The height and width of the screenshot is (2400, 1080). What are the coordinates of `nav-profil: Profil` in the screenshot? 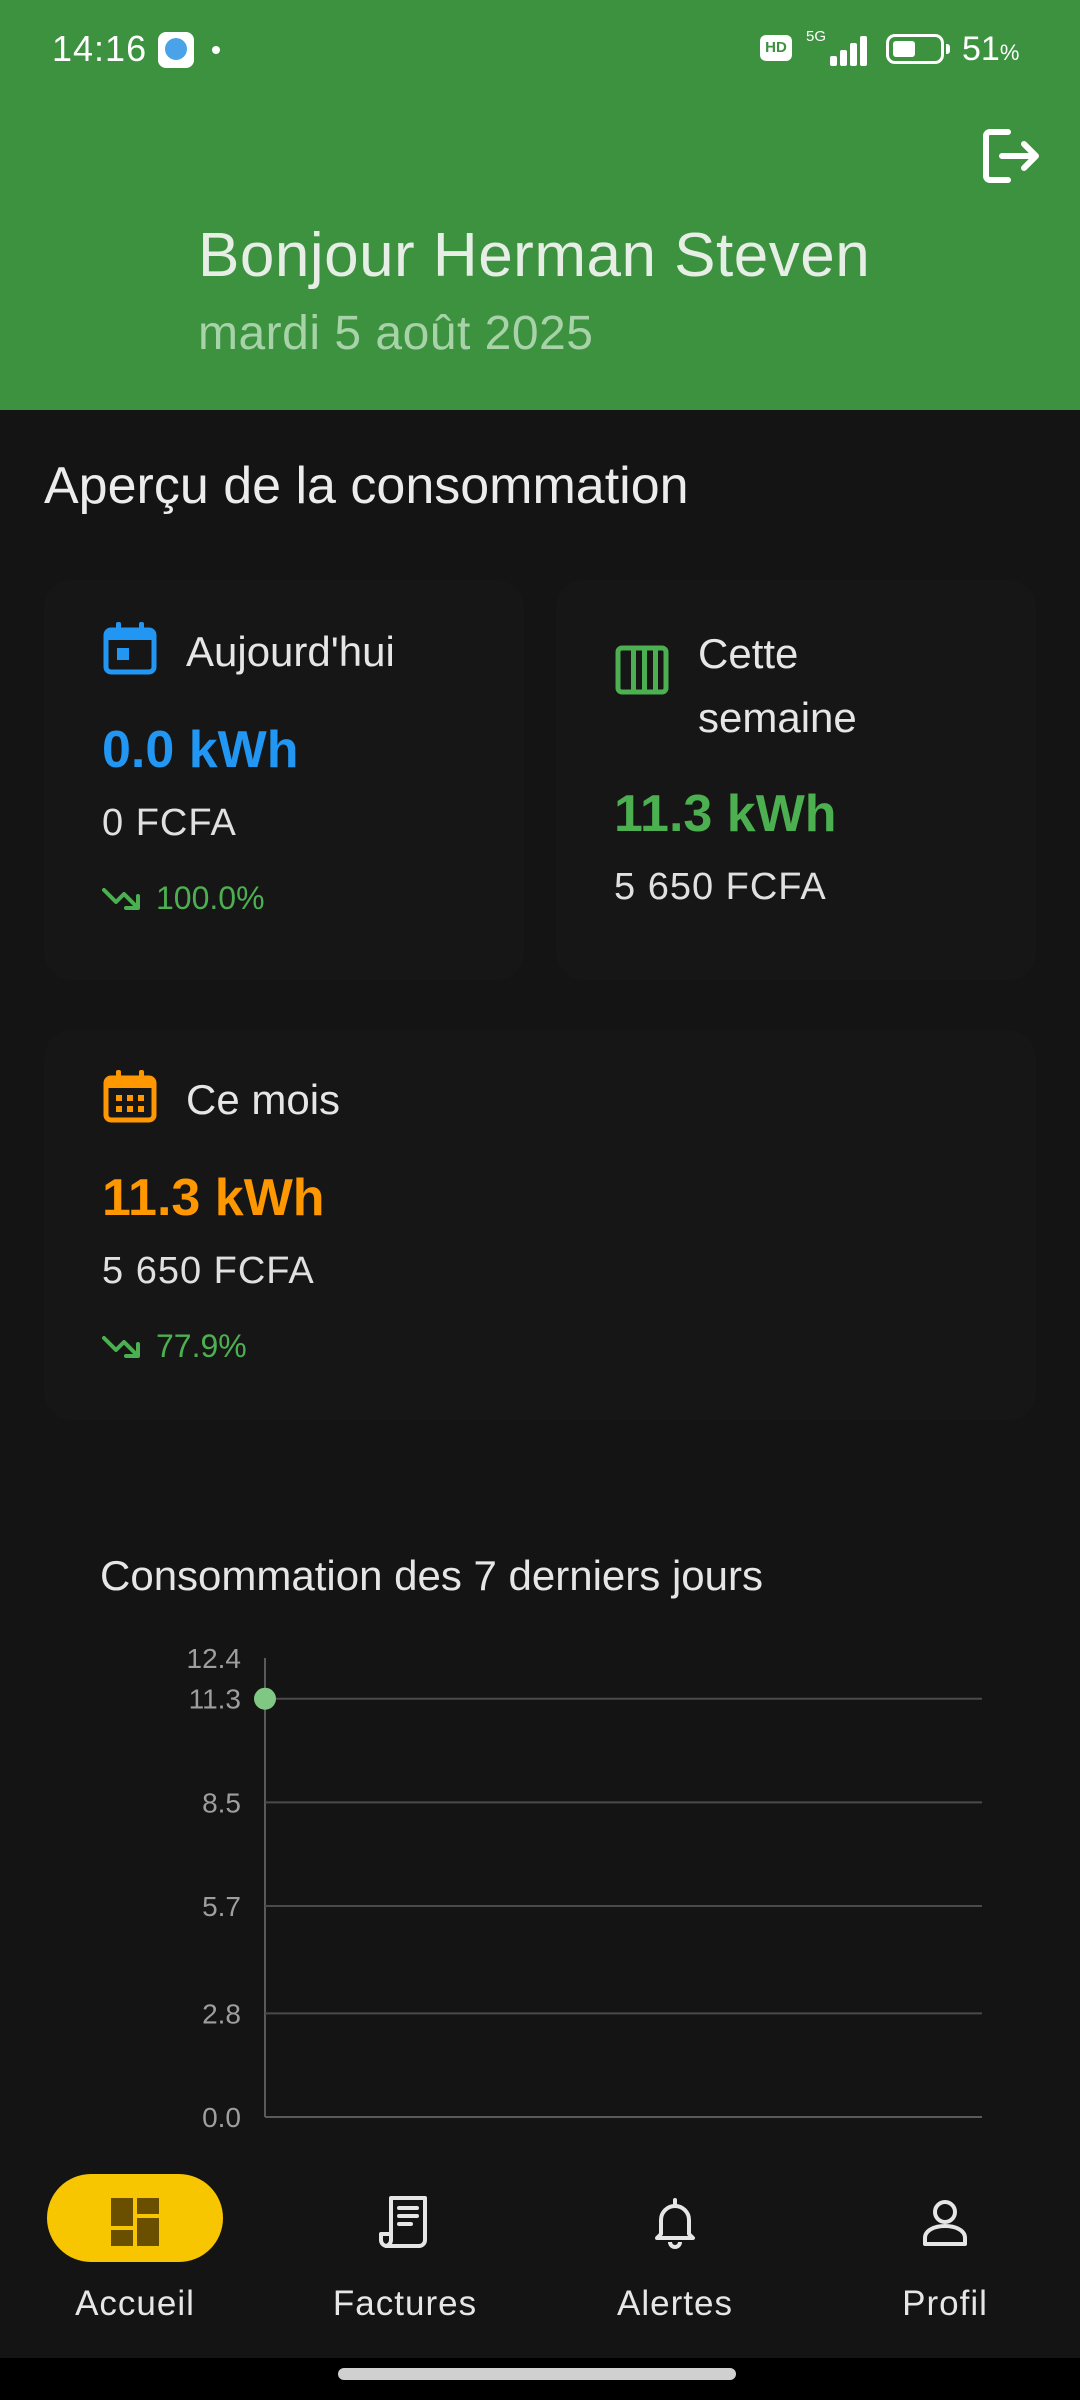 It's located at (945, 2259).